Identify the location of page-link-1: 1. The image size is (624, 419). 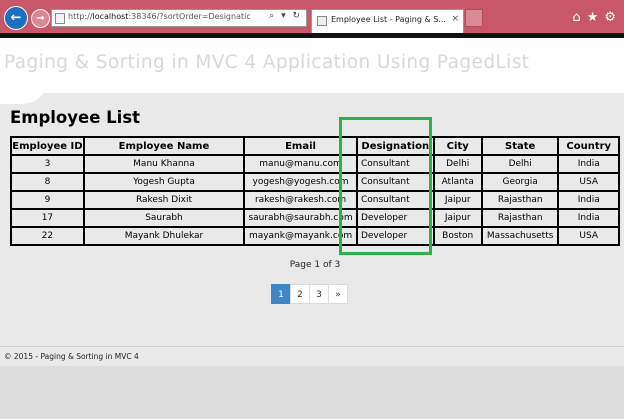
(281, 294).